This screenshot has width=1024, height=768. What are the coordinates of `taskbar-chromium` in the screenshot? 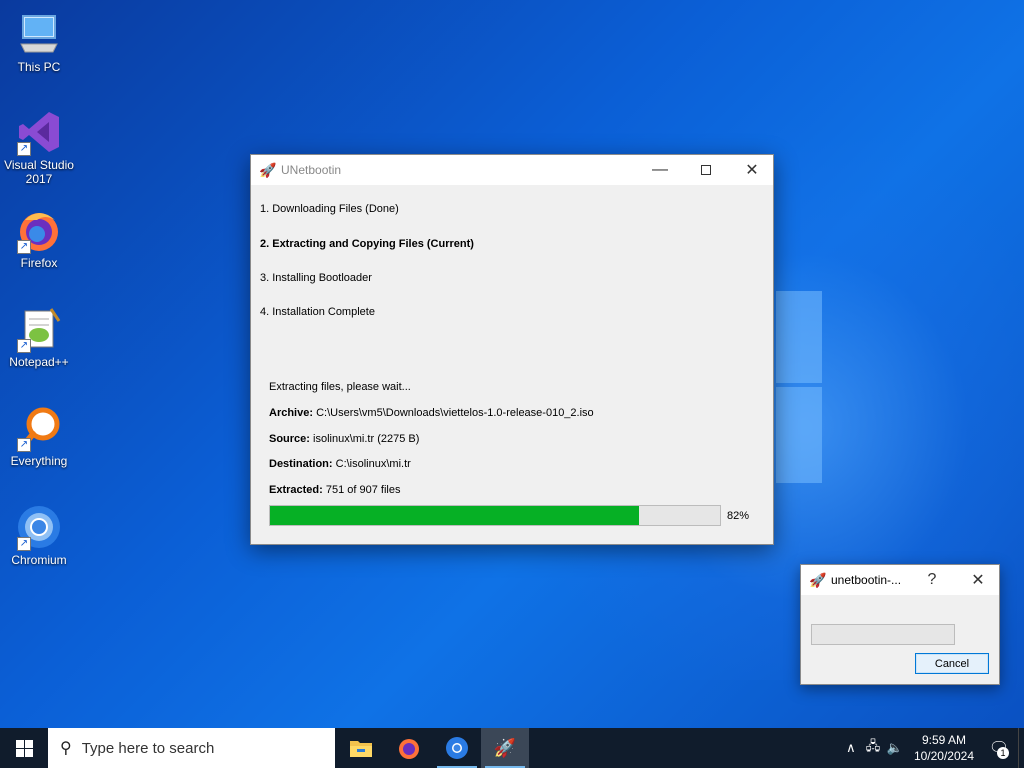 It's located at (457, 748).